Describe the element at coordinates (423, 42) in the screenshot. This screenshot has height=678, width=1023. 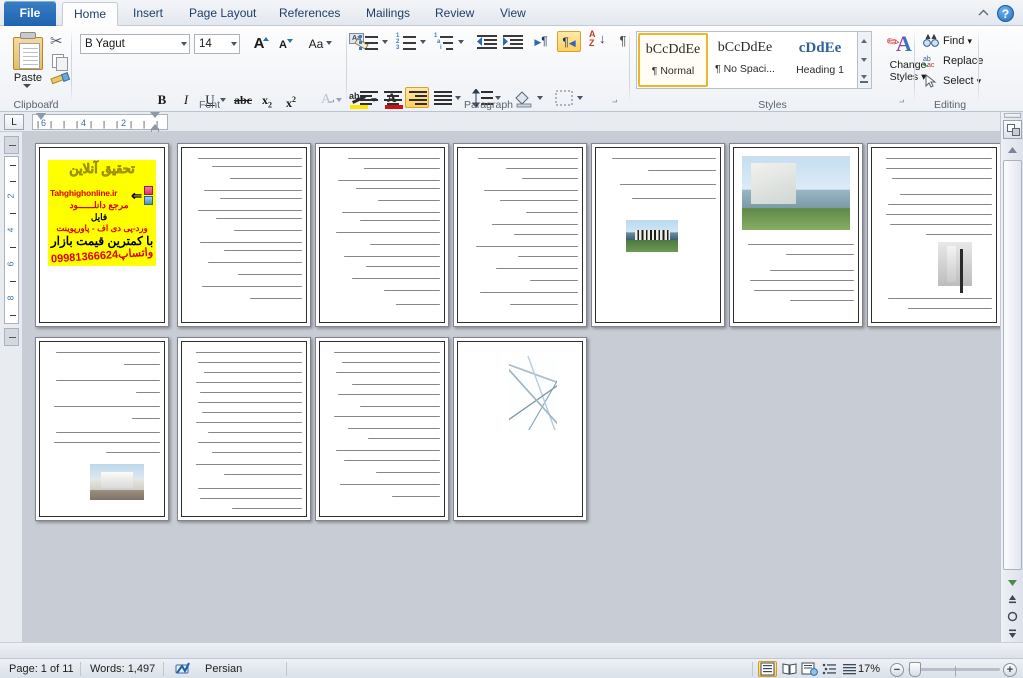
I see `numbering-dropdown-icon` at that location.